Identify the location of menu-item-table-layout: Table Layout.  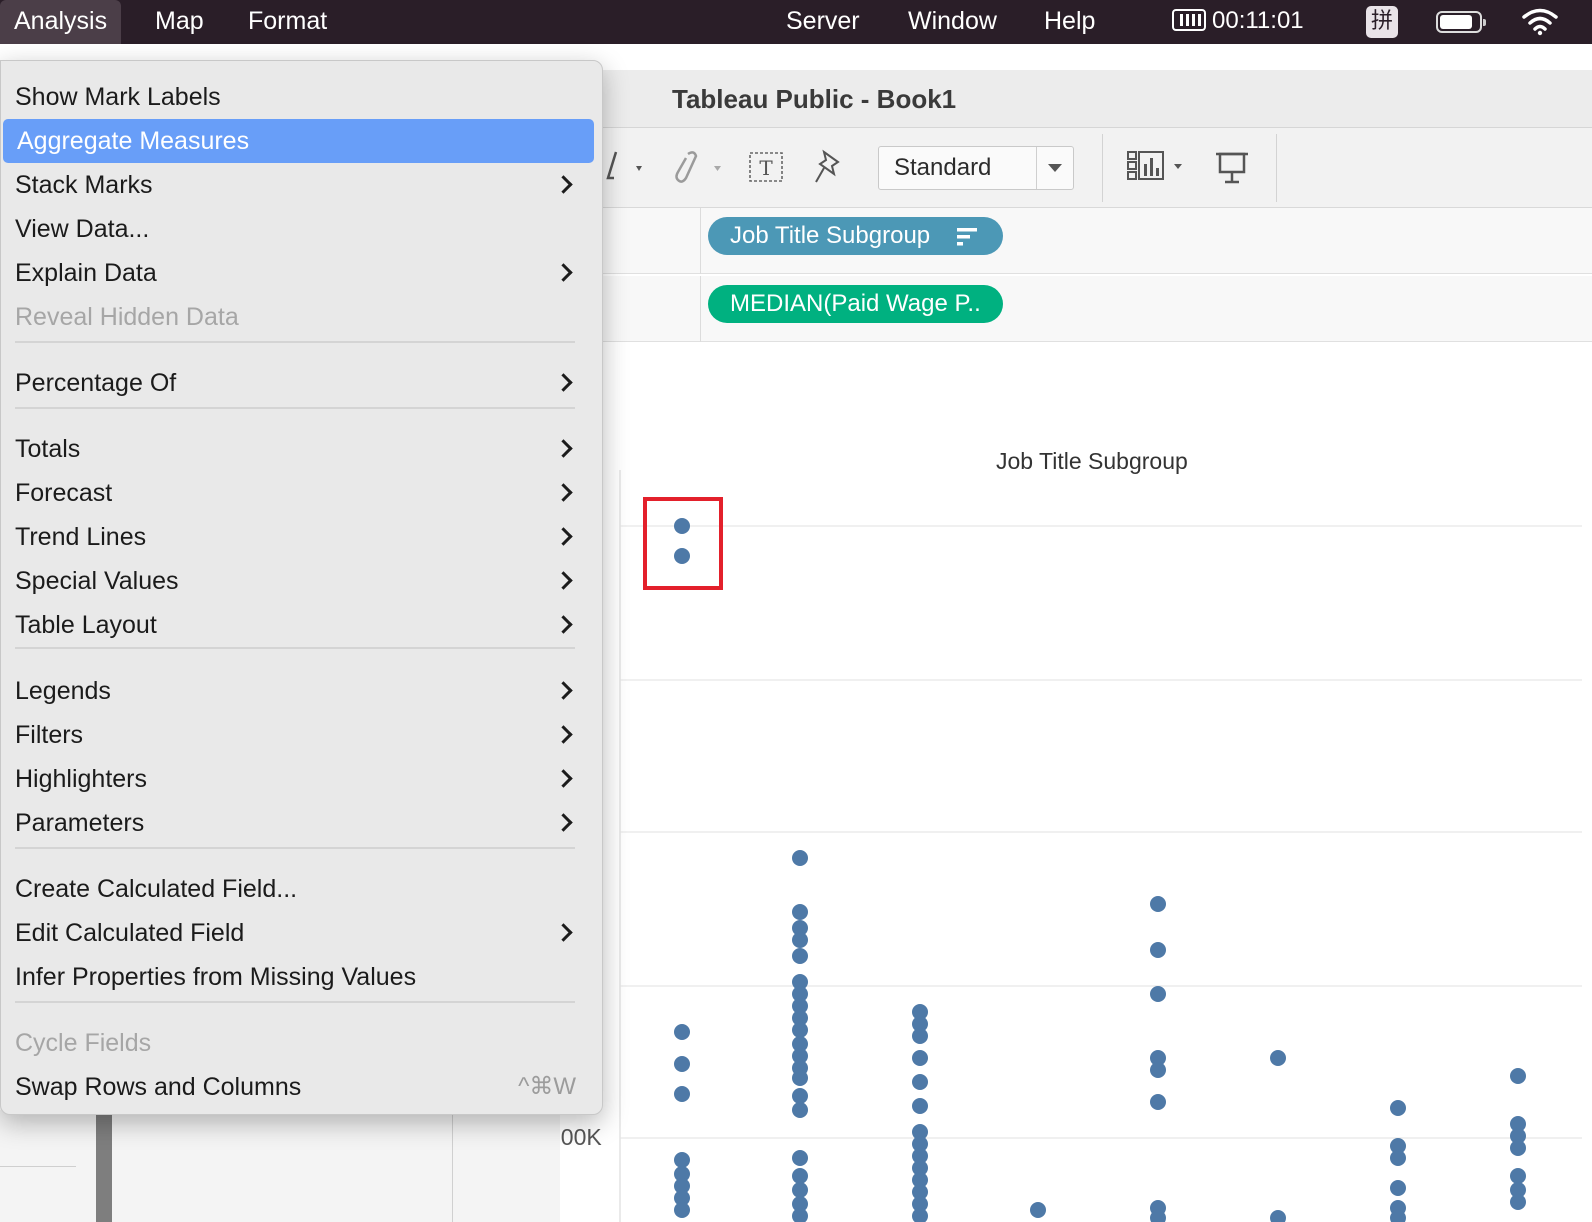
(302, 625).